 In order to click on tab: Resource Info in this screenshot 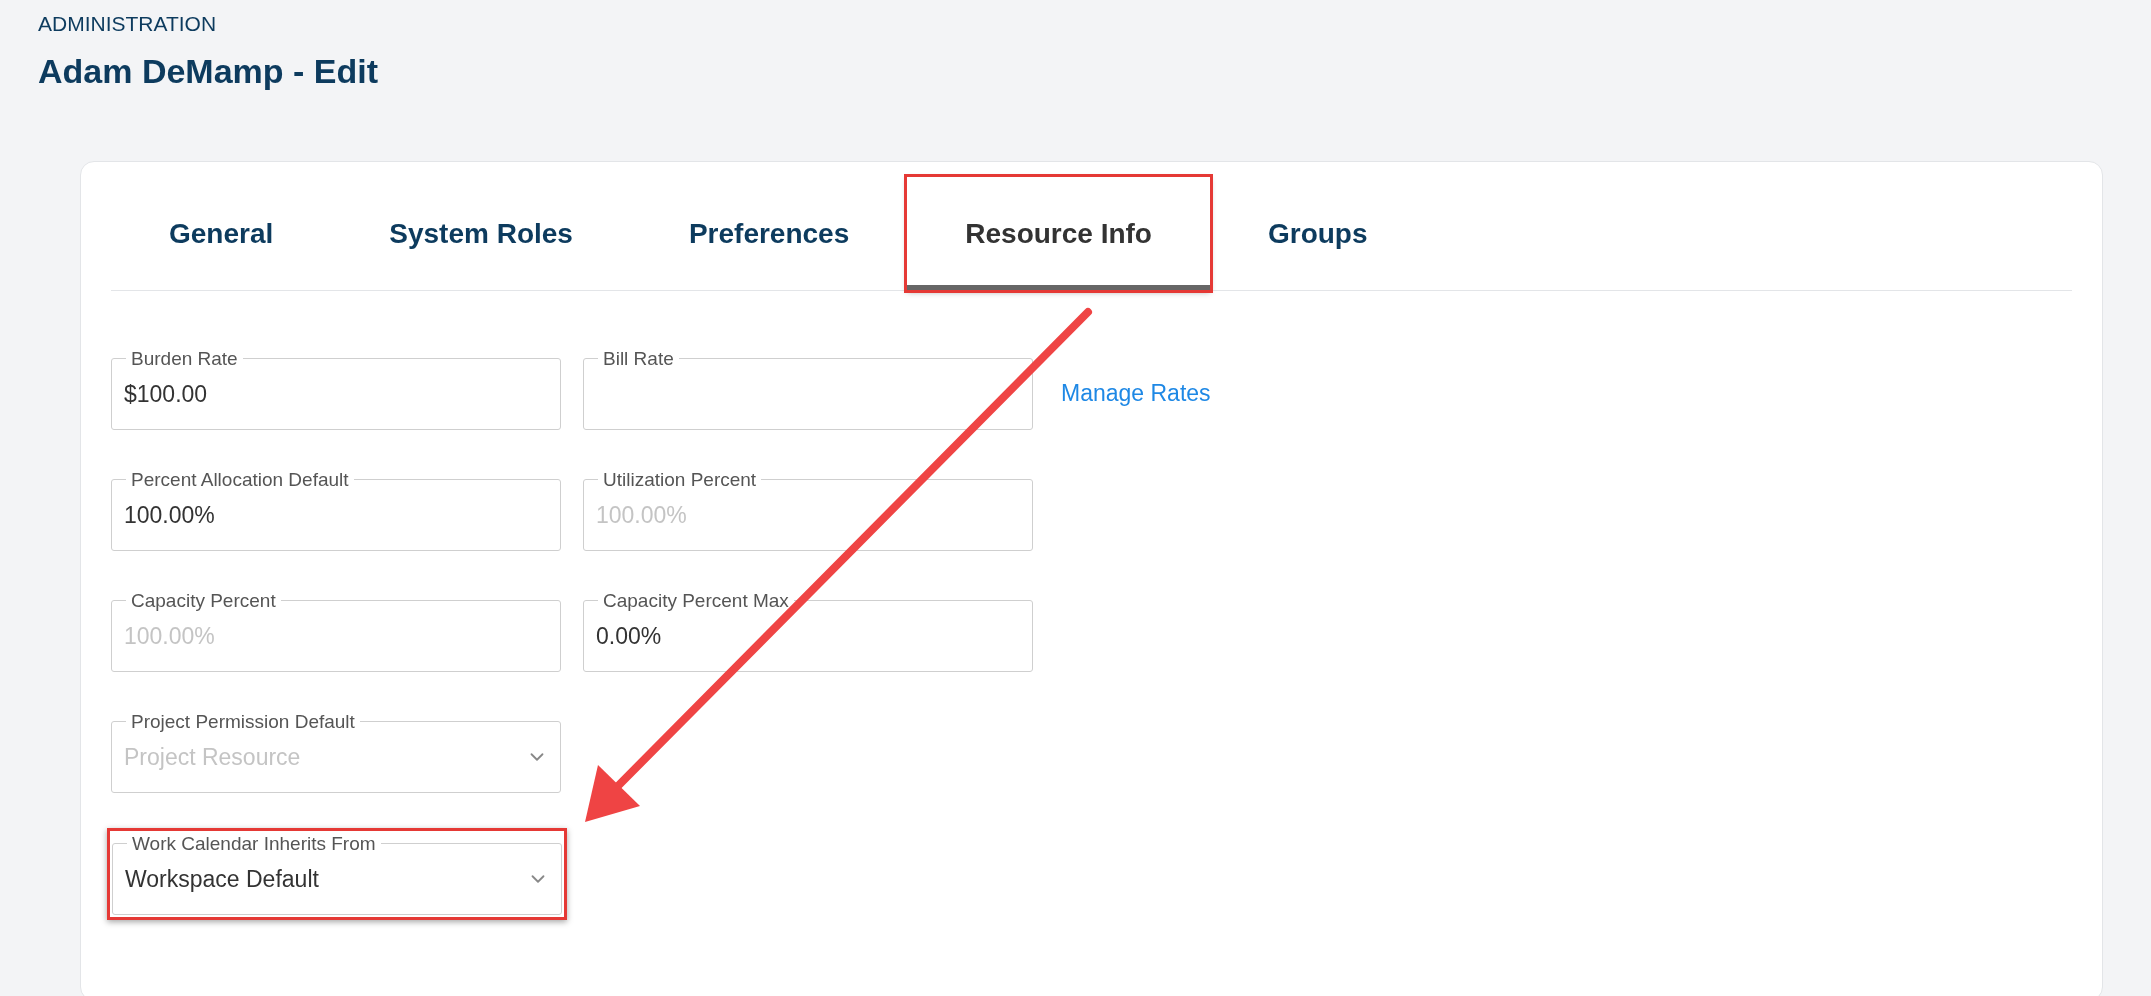, I will do `click(1058, 233)`.